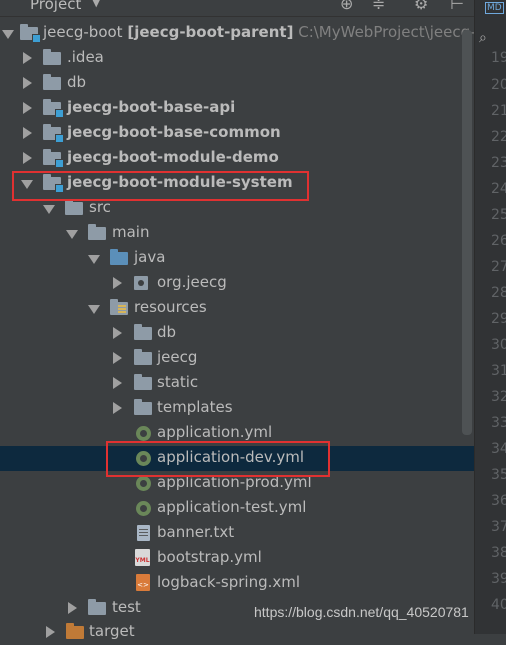 The image size is (506, 645). I want to click on chevron-down-icon: ▼, so click(96, 4).